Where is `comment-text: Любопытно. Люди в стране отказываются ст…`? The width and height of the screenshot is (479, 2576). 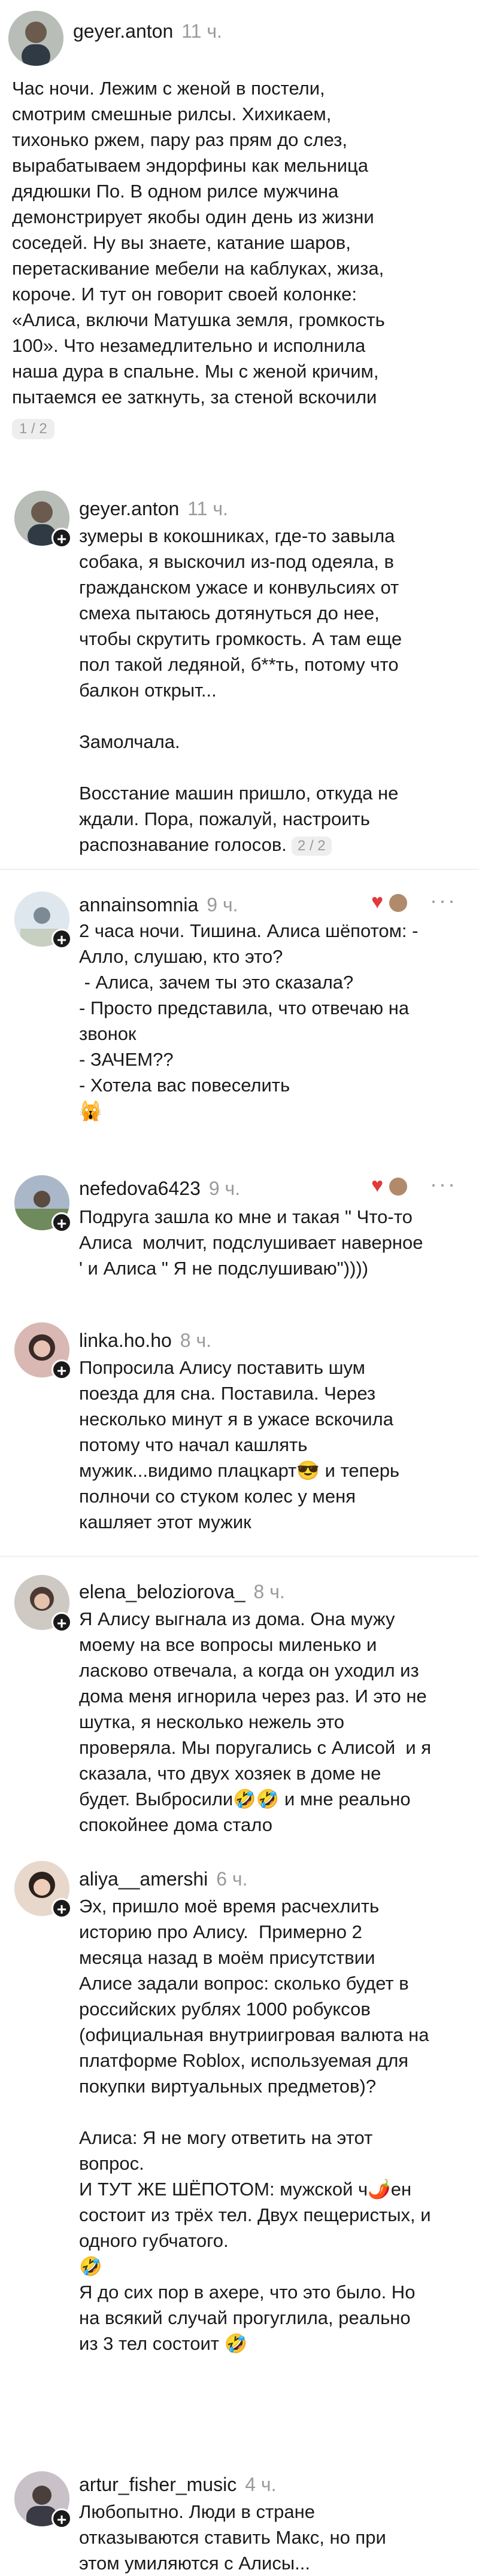
comment-text: Любопытно. Люди в стране отказываются ст… is located at coordinates (232, 2537).